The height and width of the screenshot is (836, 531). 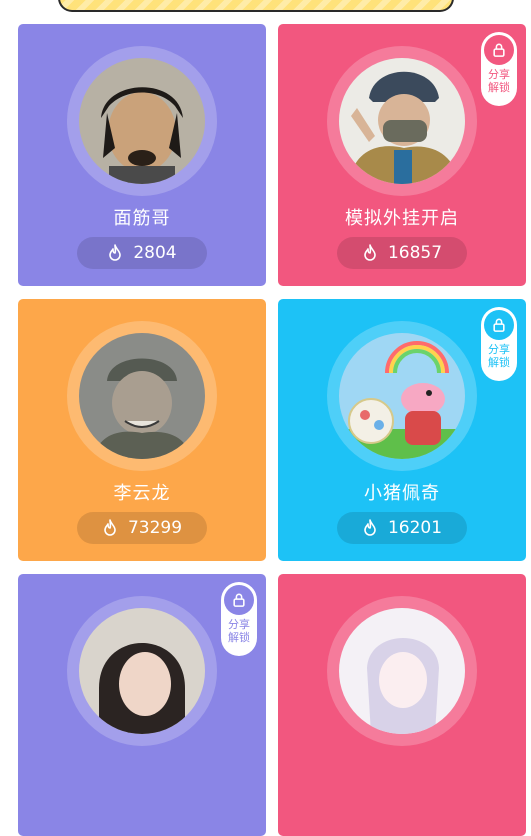 I want to click on heat-count: 16857, so click(x=415, y=253).